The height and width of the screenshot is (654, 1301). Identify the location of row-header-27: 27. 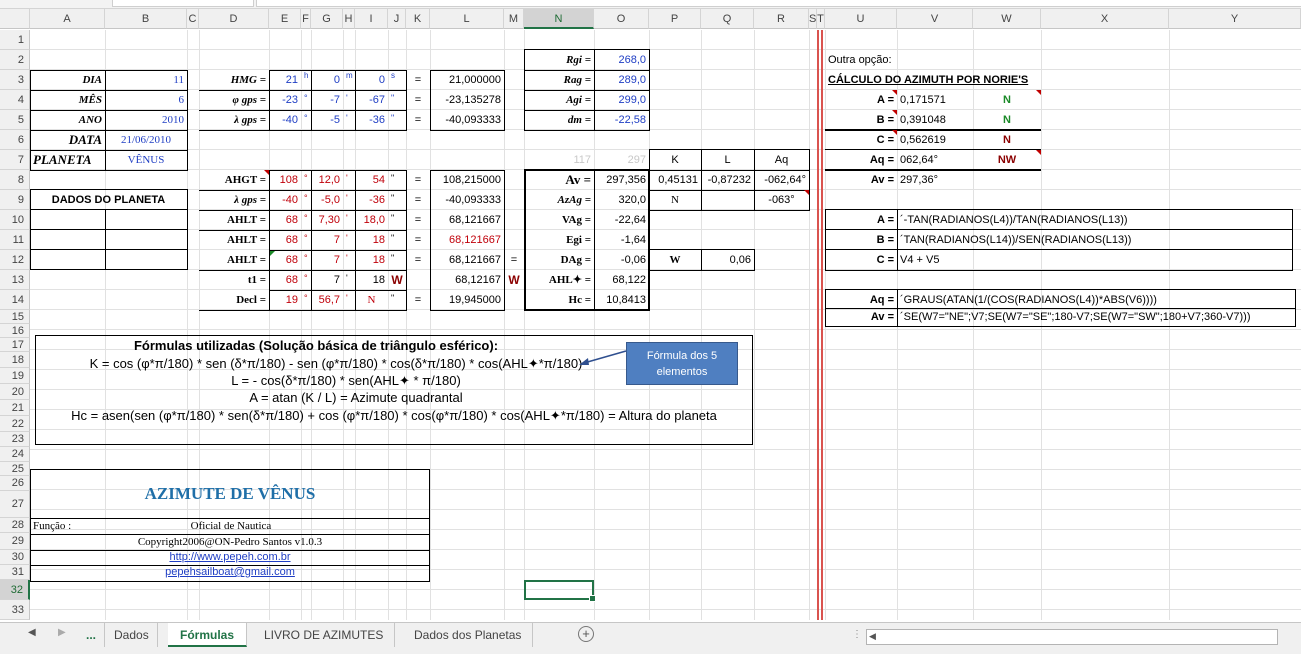
(15, 504).